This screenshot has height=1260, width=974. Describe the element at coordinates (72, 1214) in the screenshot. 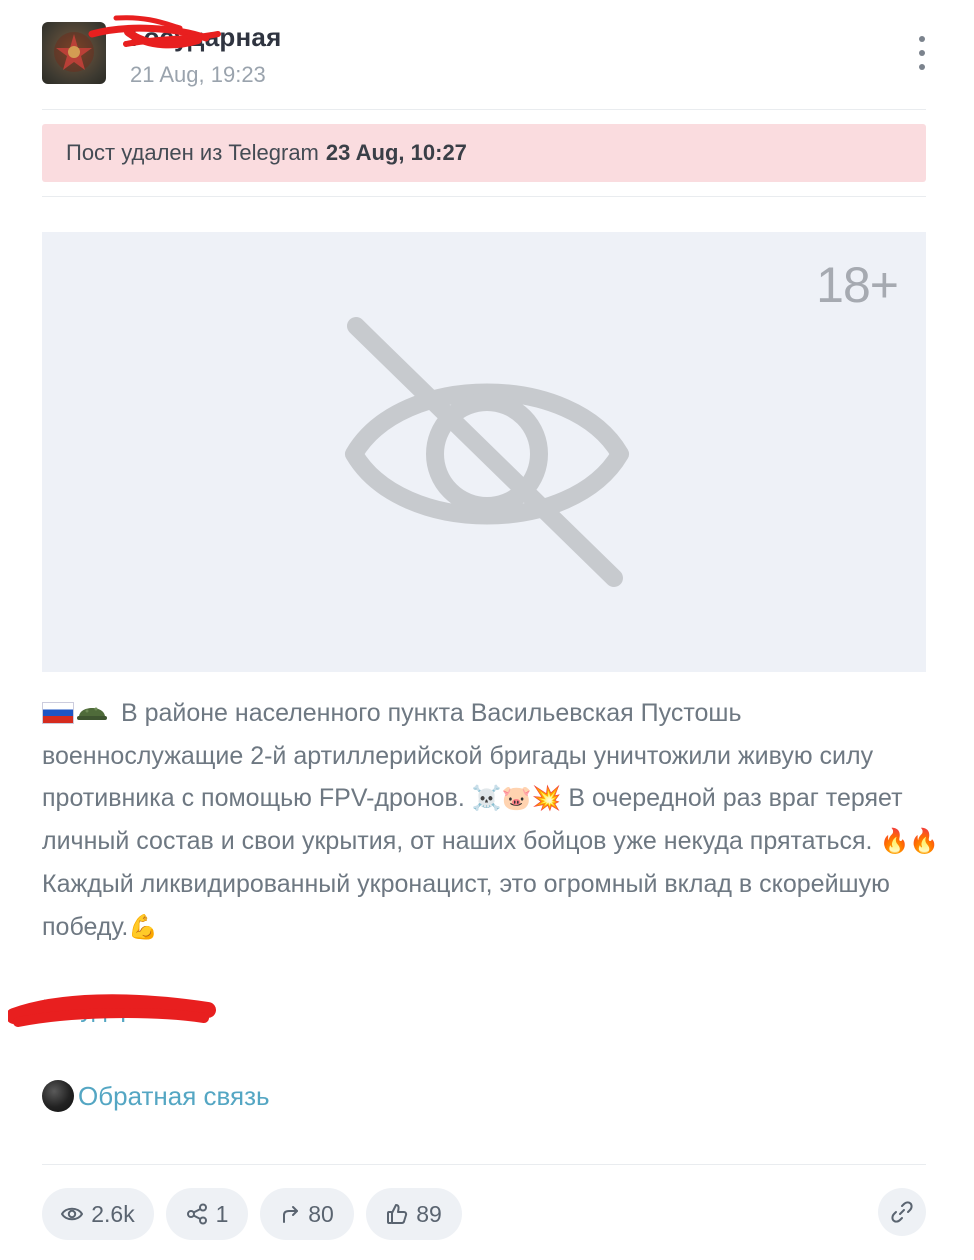

I see `eye-icon` at that location.